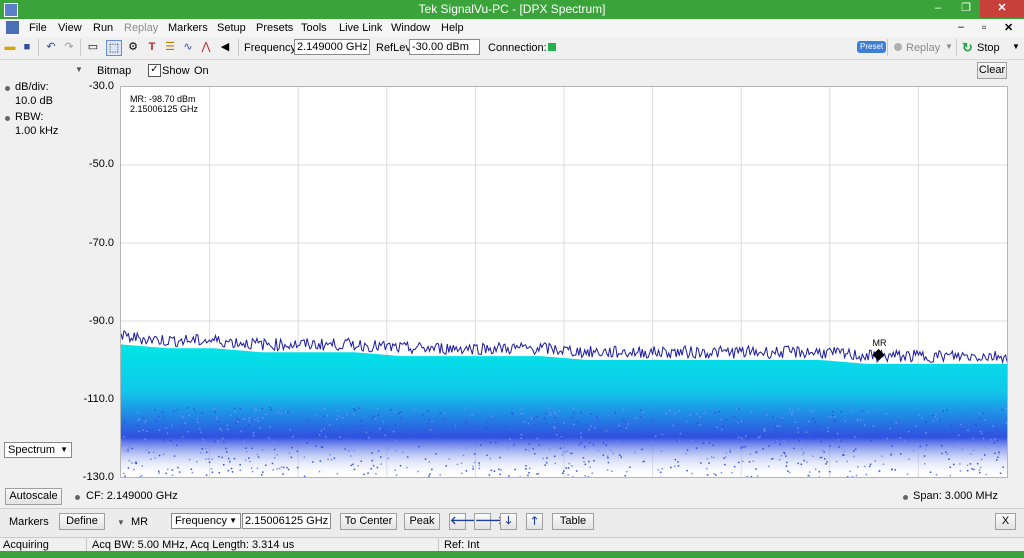  Describe the element at coordinates (36, 131) in the screenshot. I see `rbw-value: 1.00 kHz` at that location.